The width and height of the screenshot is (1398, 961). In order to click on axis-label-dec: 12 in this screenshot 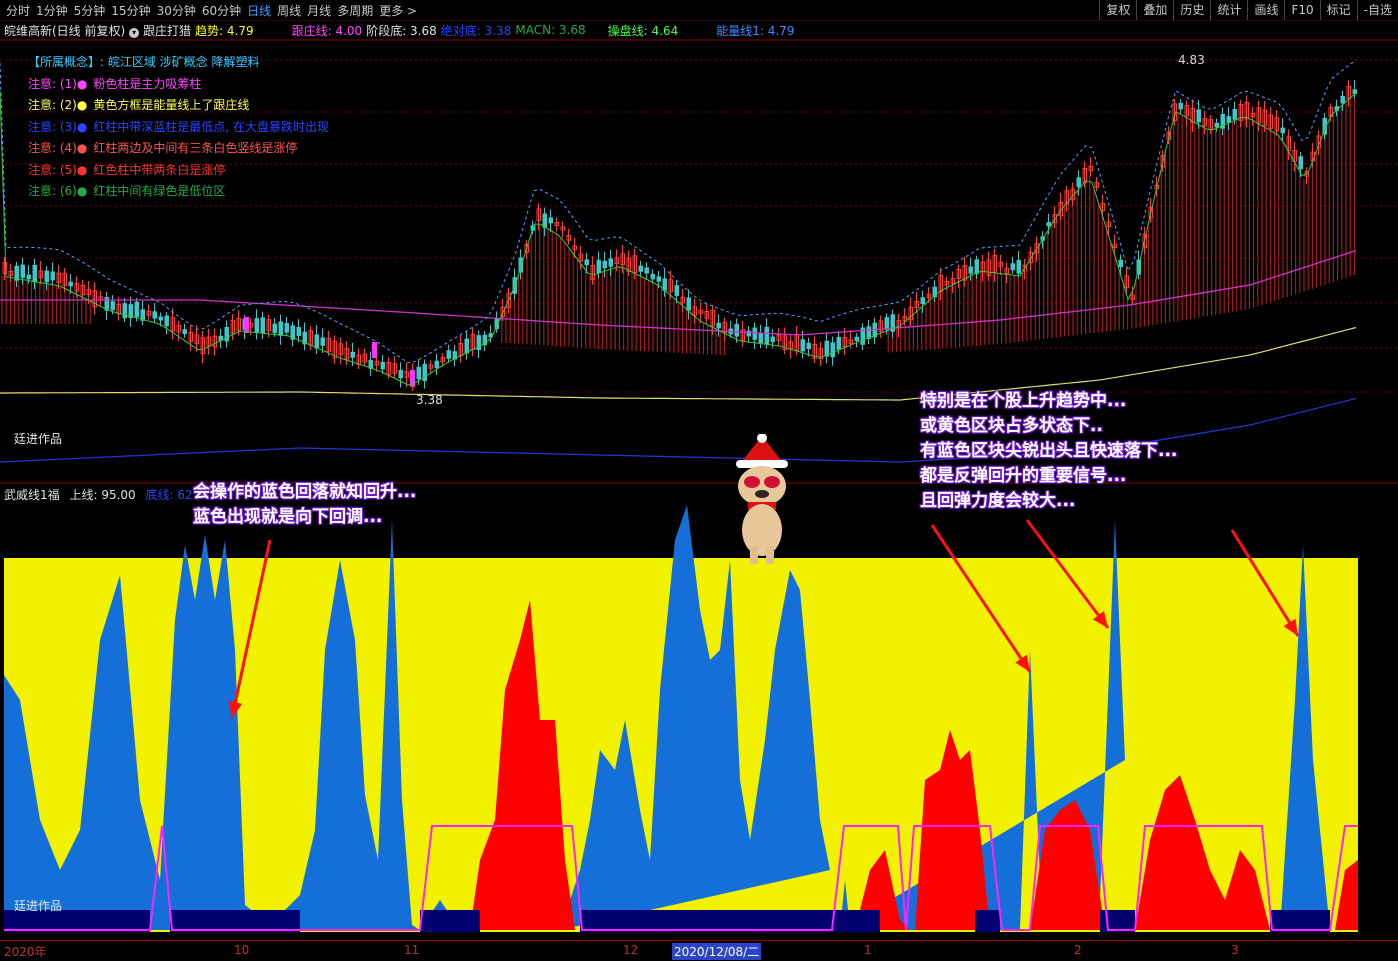, I will do `click(631, 950)`.